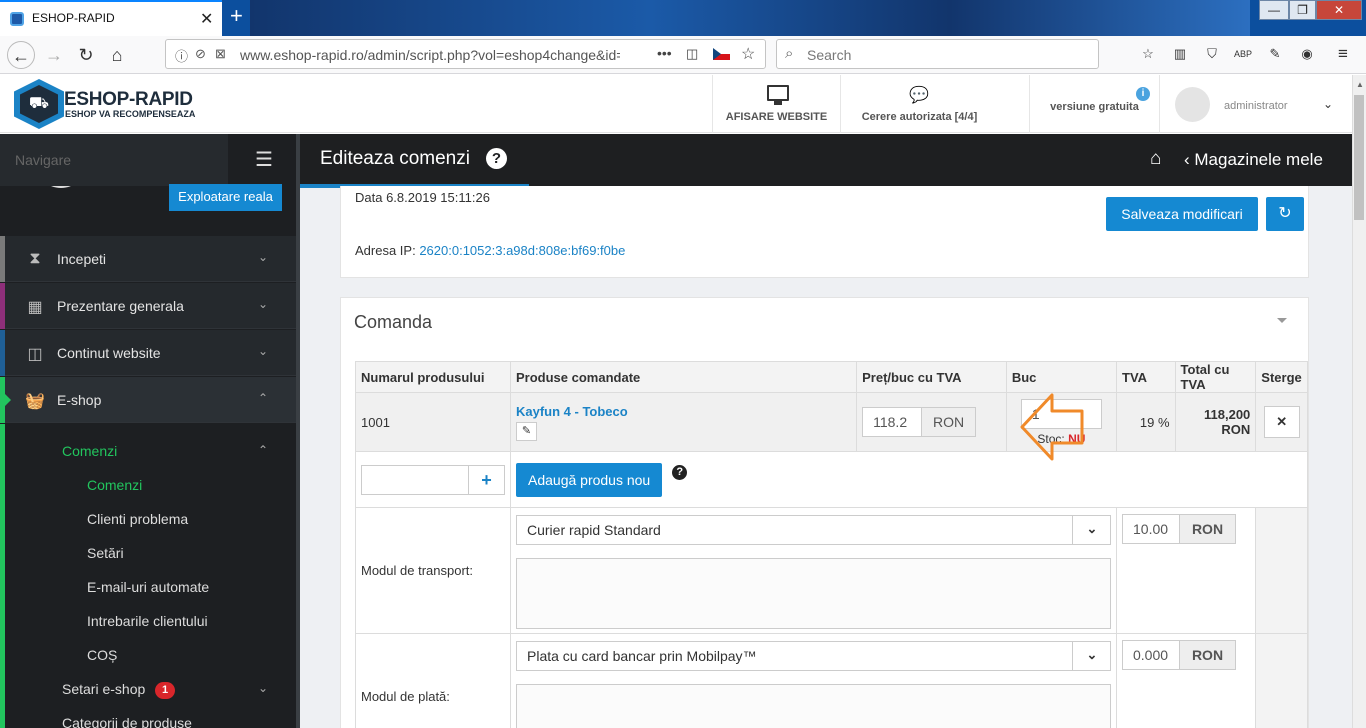 The width and height of the screenshot is (1366, 728). Describe the element at coordinates (236, 16) in the screenshot. I see `new-tab-button: +` at that location.